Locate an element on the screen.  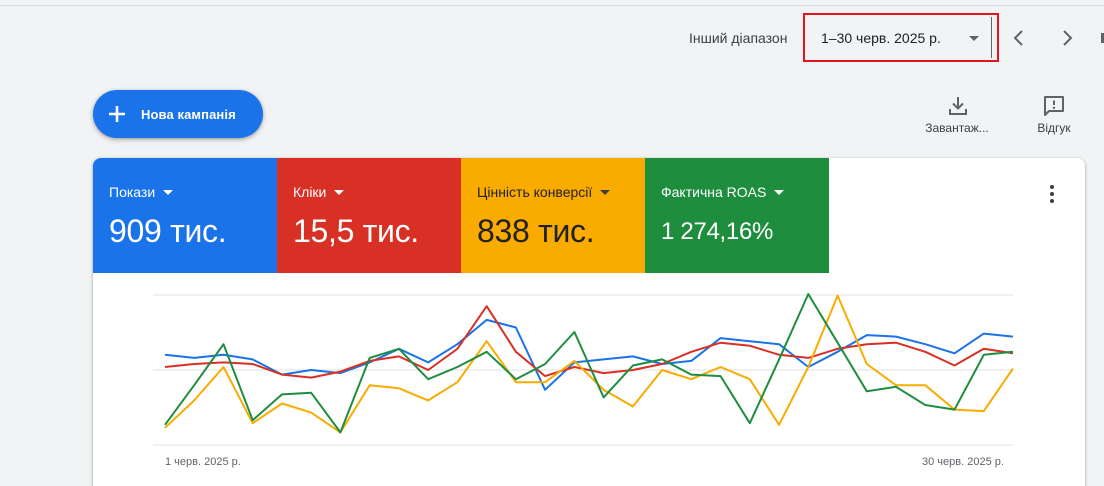
feedback-button: Відгук is located at coordinates (1054, 116).